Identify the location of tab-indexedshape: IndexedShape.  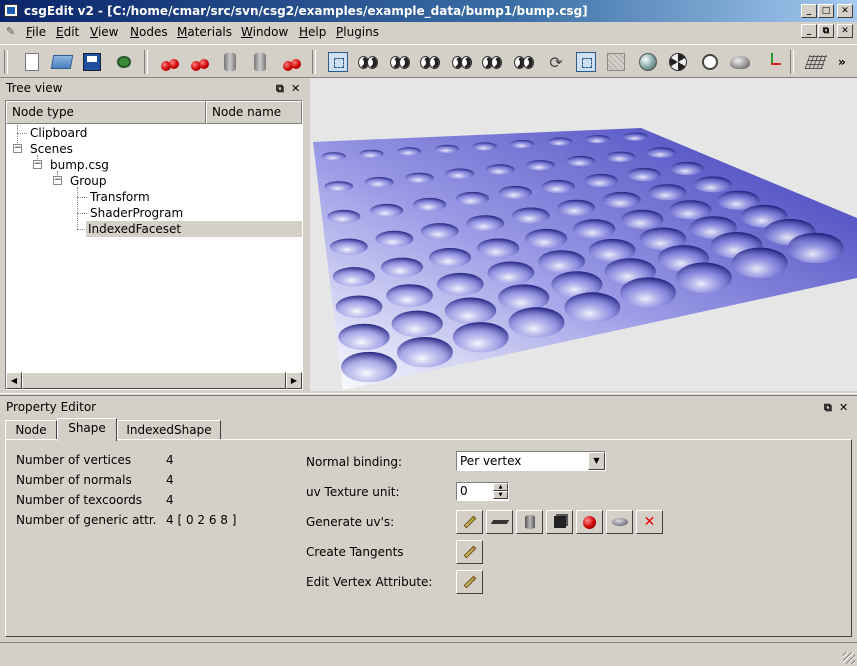
(169, 430).